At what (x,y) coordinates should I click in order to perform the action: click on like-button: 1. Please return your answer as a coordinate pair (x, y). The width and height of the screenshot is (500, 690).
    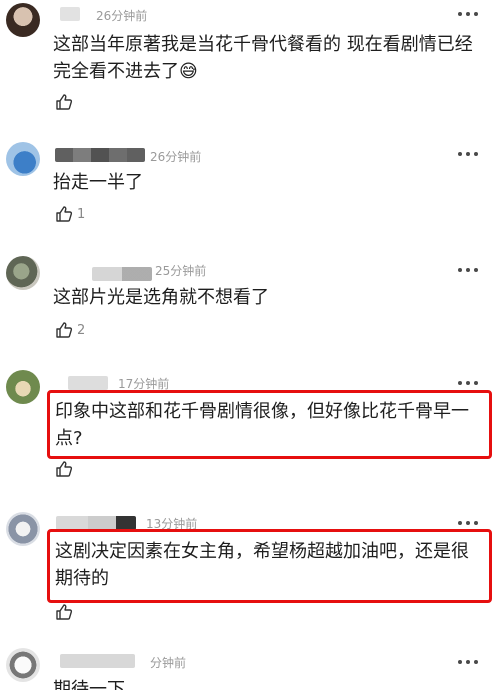
    Looking at the image, I should click on (70, 214).